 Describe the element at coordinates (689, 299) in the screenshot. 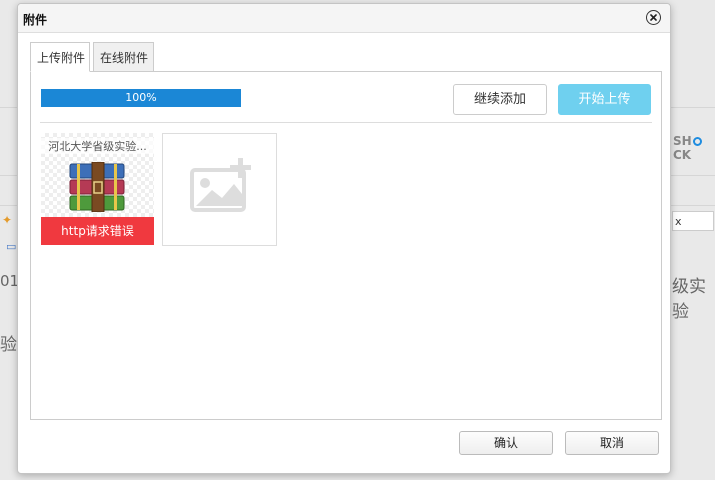

I see `bg-text-right: 级实验` at that location.